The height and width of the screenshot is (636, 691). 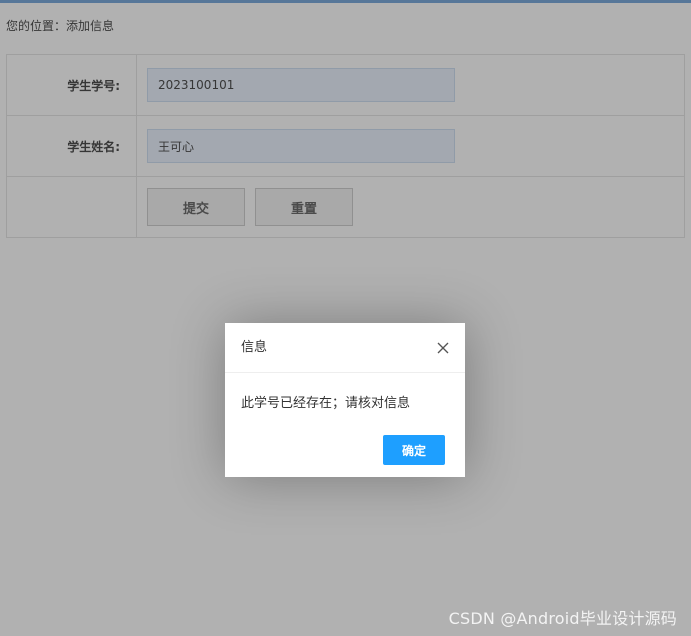 I want to click on close-icon, so click(x=443, y=348).